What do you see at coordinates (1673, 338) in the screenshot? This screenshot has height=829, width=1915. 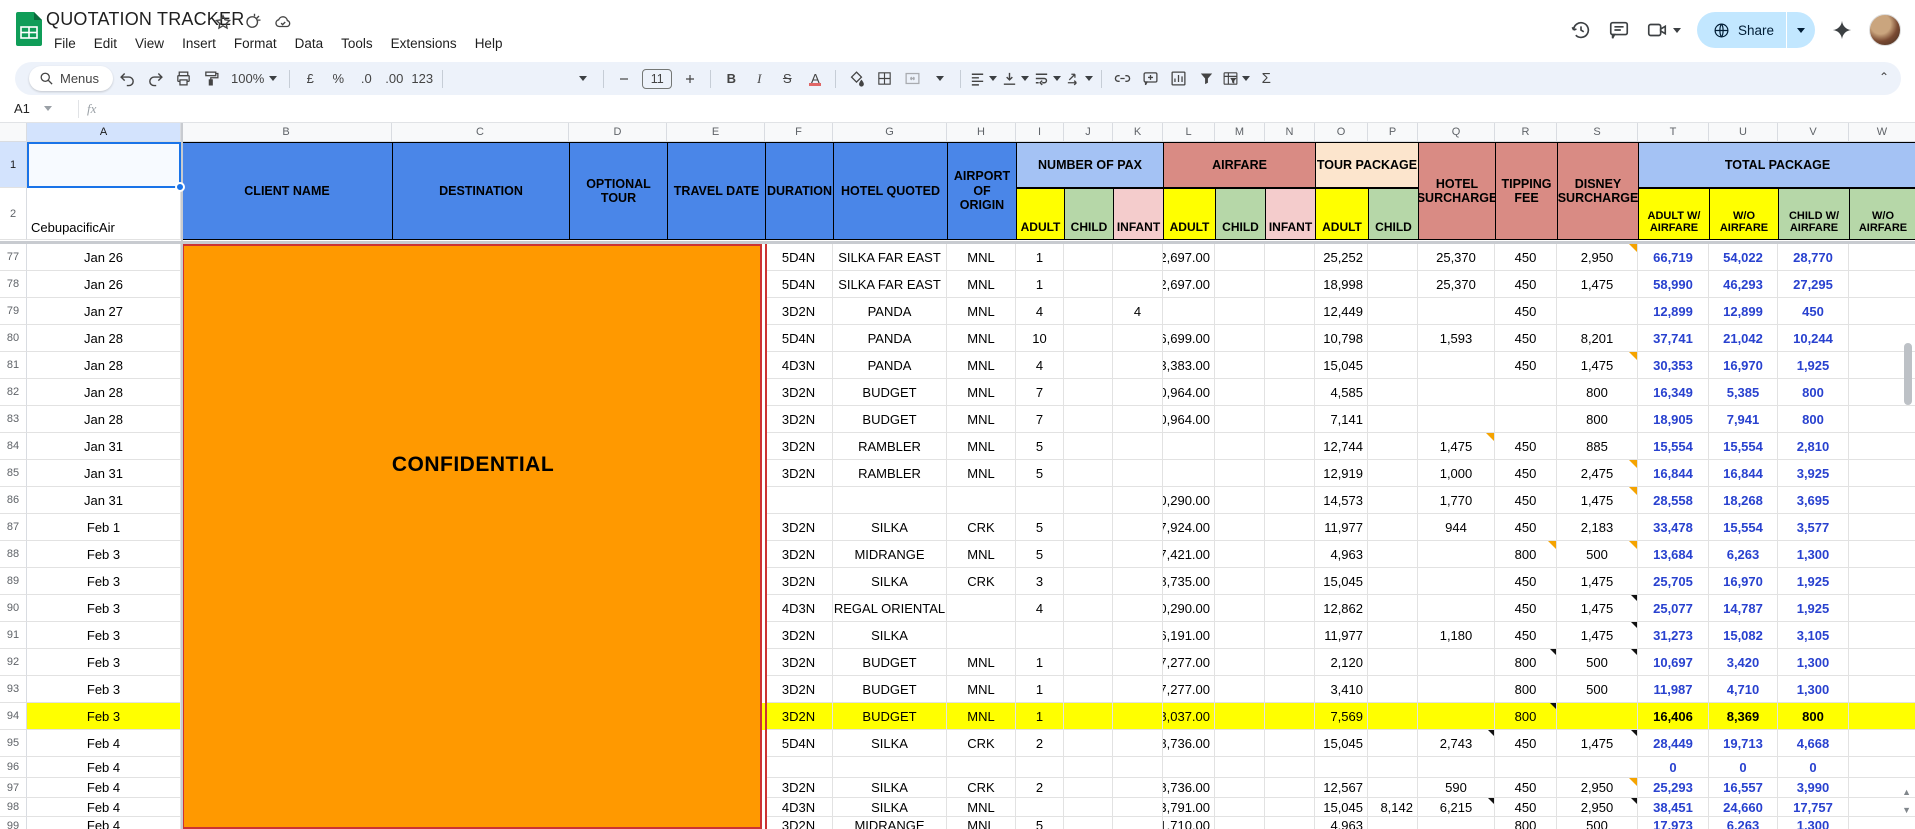 I see `cell-T80: 37,741` at bounding box center [1673, 338].